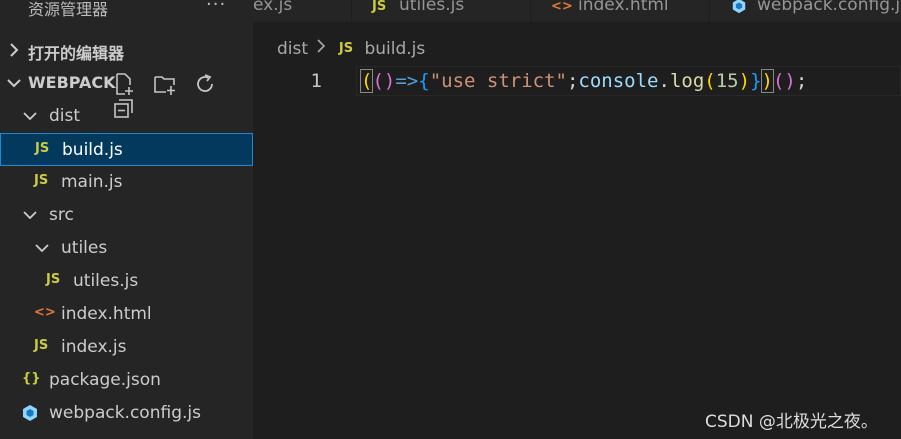 The image size is (901, 439). What do you see at coordinates (498, 81) in the screenshot?
I see `code-token: "use strict"` at bounding box center [498, 81].